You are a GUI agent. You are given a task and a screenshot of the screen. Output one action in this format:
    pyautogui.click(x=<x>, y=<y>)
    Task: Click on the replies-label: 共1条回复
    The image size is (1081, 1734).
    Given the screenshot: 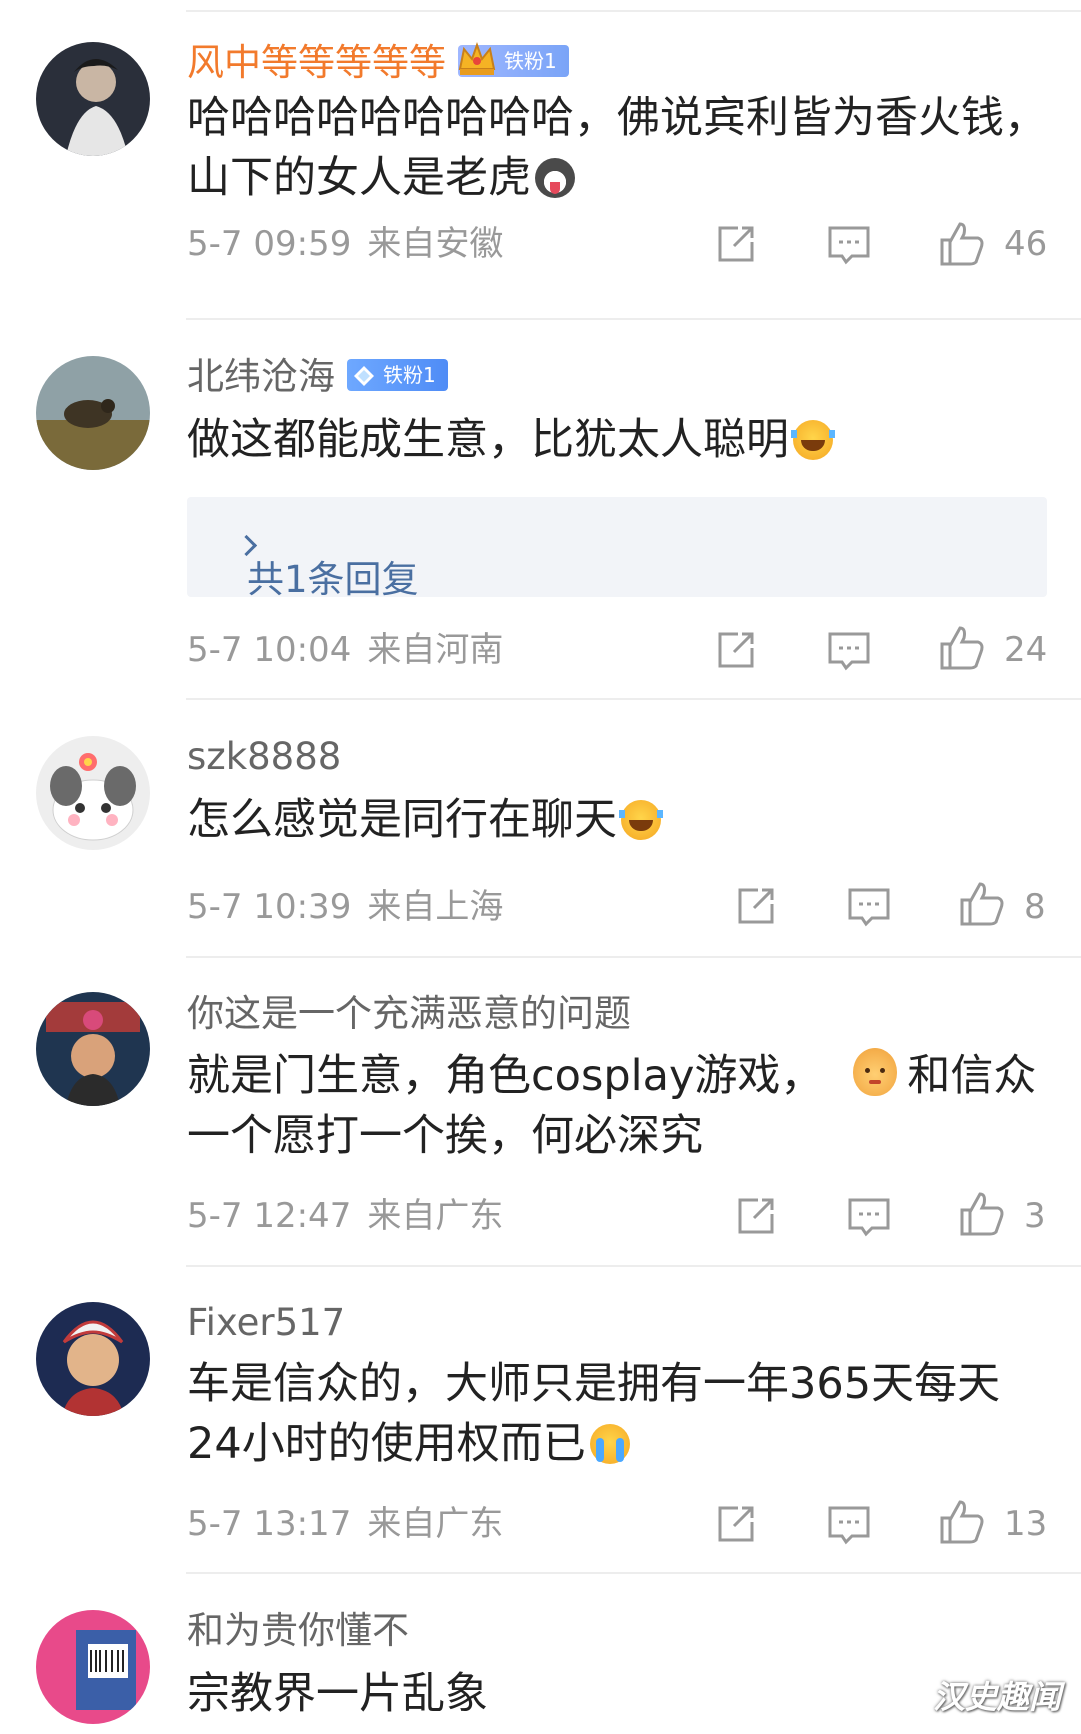 What is the action you would take?
    pyautogui.click(x=333, y=576)
    